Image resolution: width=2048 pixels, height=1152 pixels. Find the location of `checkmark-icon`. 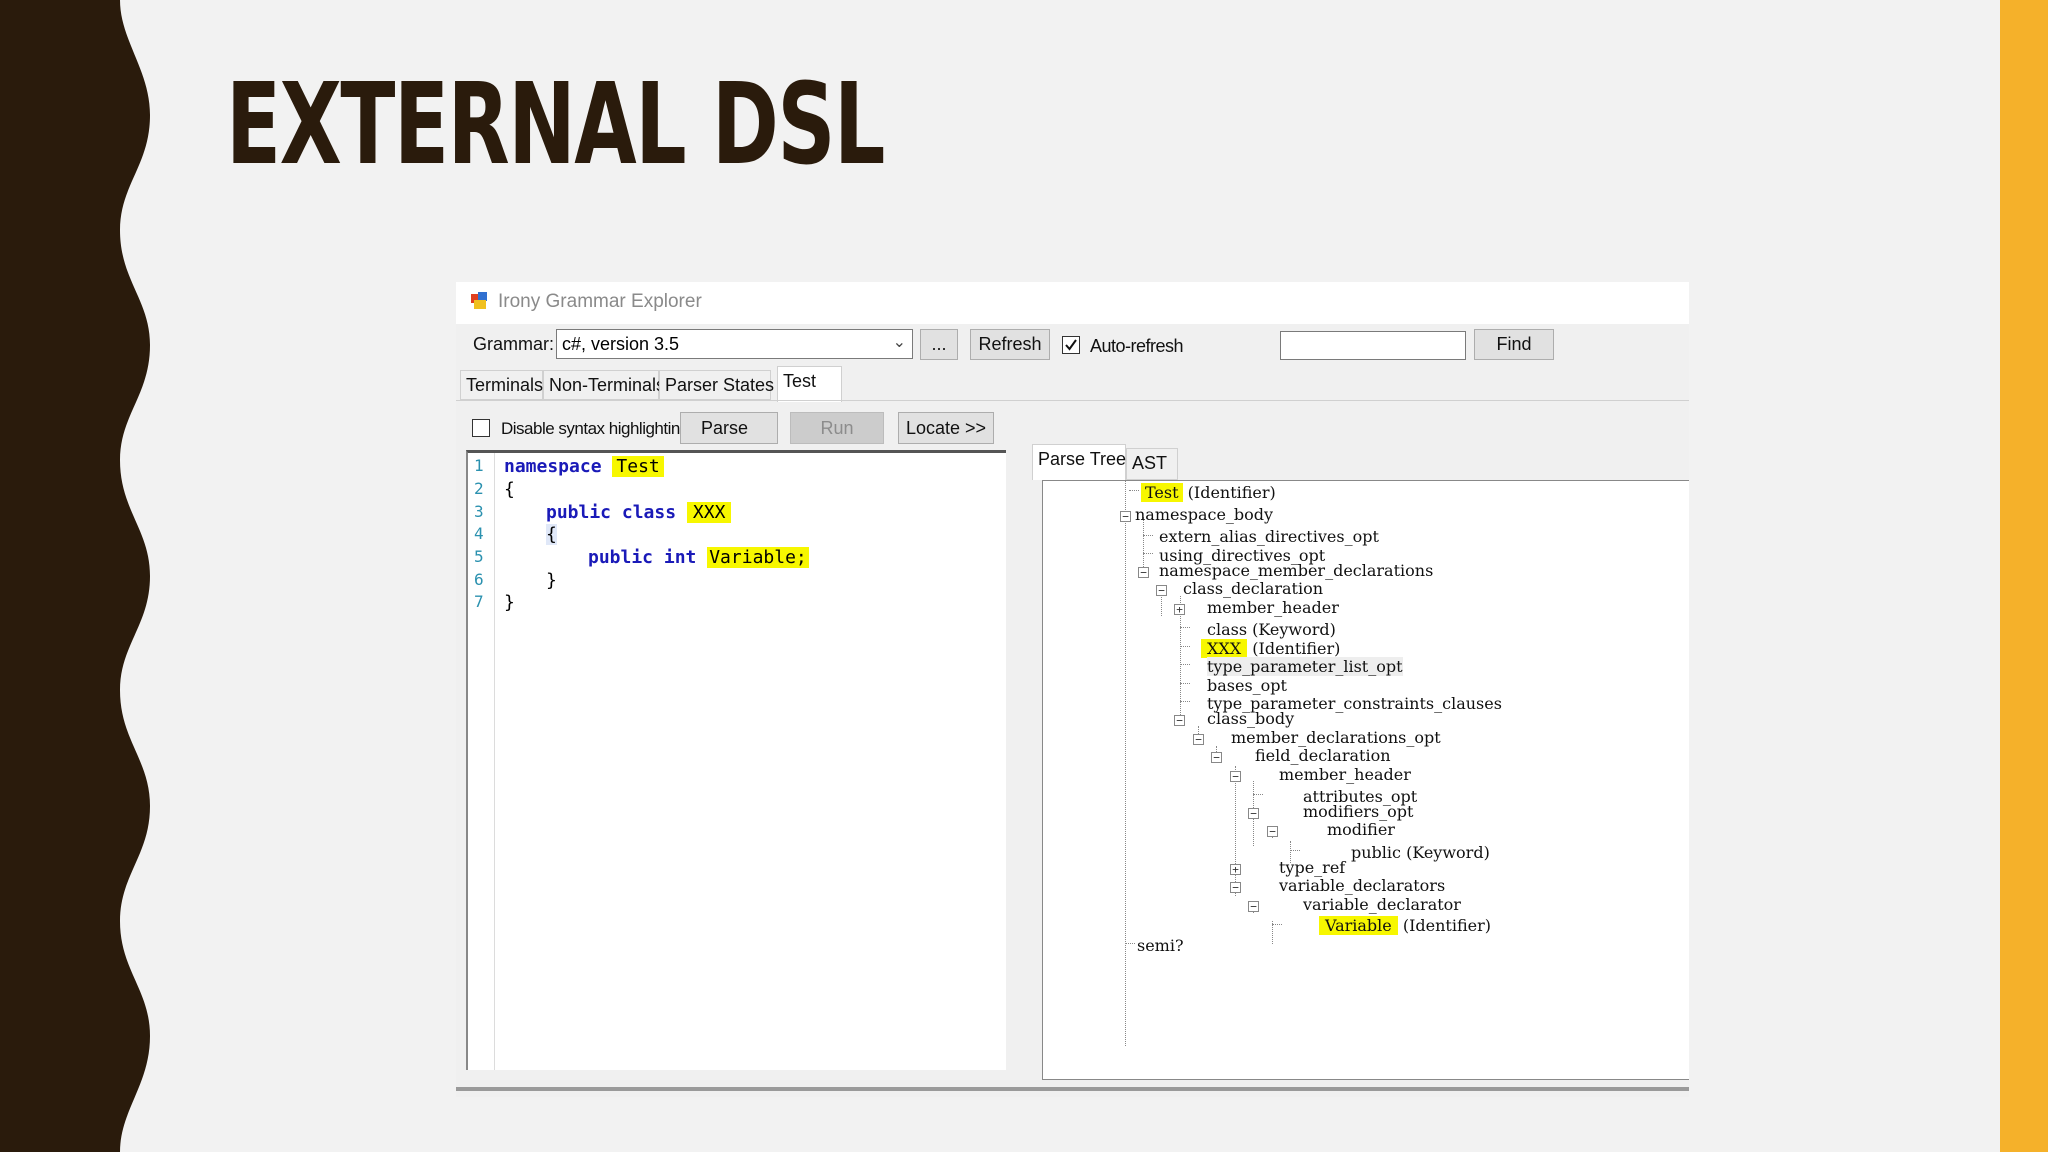

checkmark-icon is located at coordinates (1071, 345).